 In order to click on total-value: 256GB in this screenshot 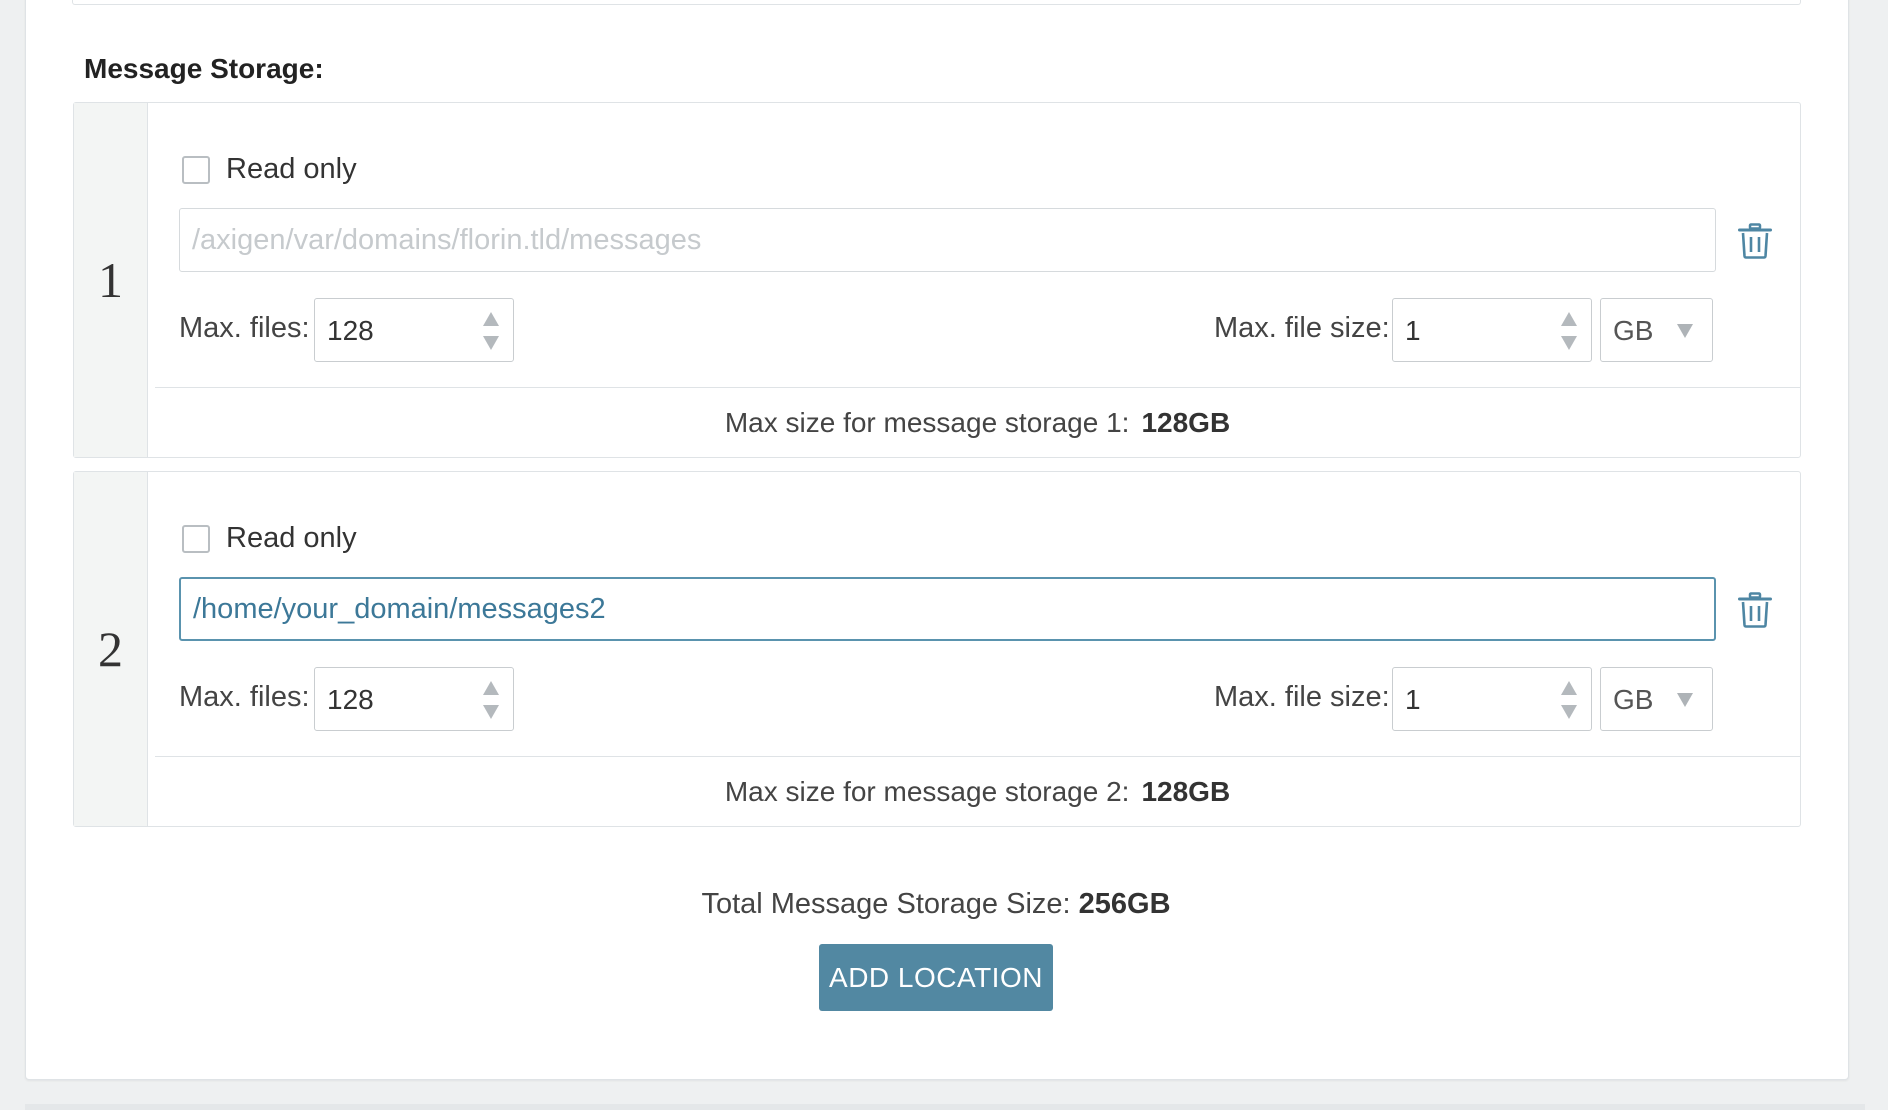, I will do `click(1124, 904)`.